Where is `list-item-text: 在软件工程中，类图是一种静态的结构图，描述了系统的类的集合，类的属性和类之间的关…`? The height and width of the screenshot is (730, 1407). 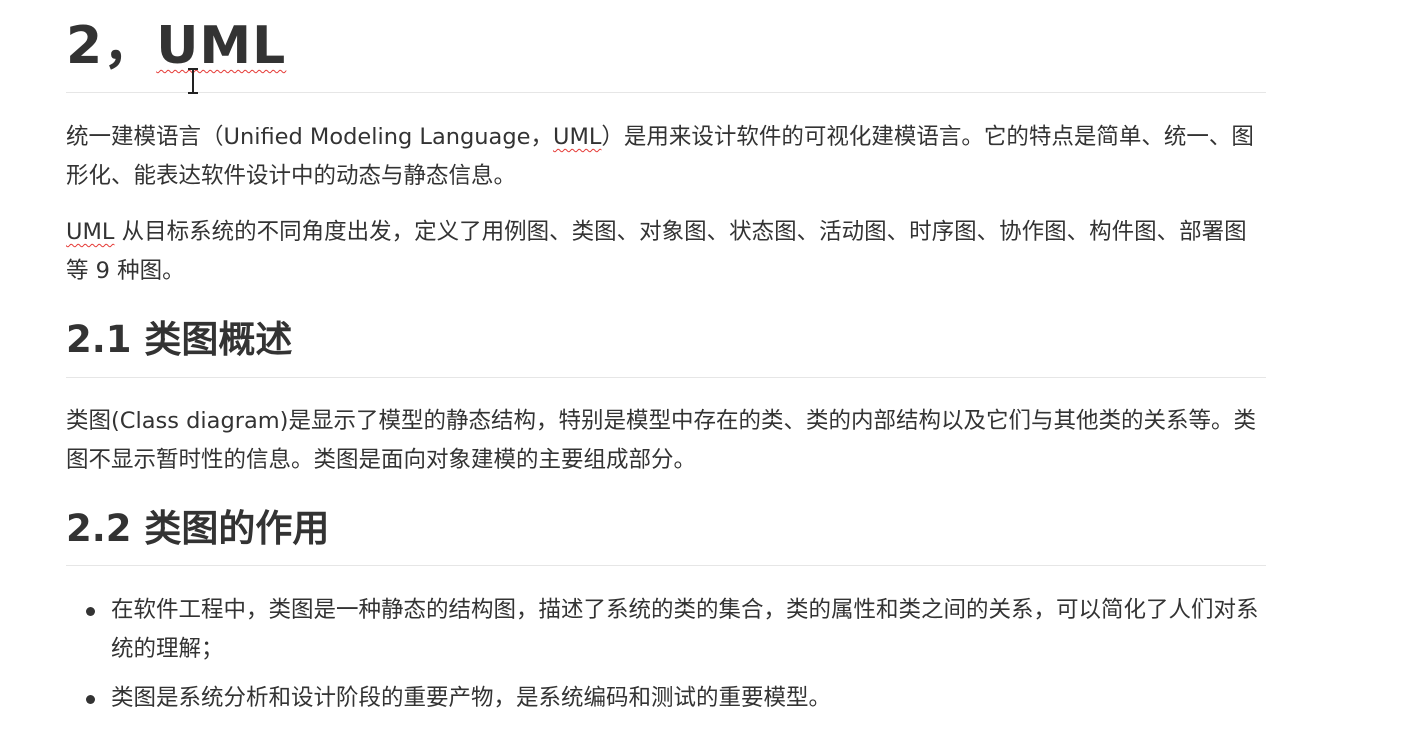 list-item-text: 在软件工程中，类图是一种静态的结构图，描述了系统的类的集合，类的属性和类之间的关… is located at coordinates (685, 629).